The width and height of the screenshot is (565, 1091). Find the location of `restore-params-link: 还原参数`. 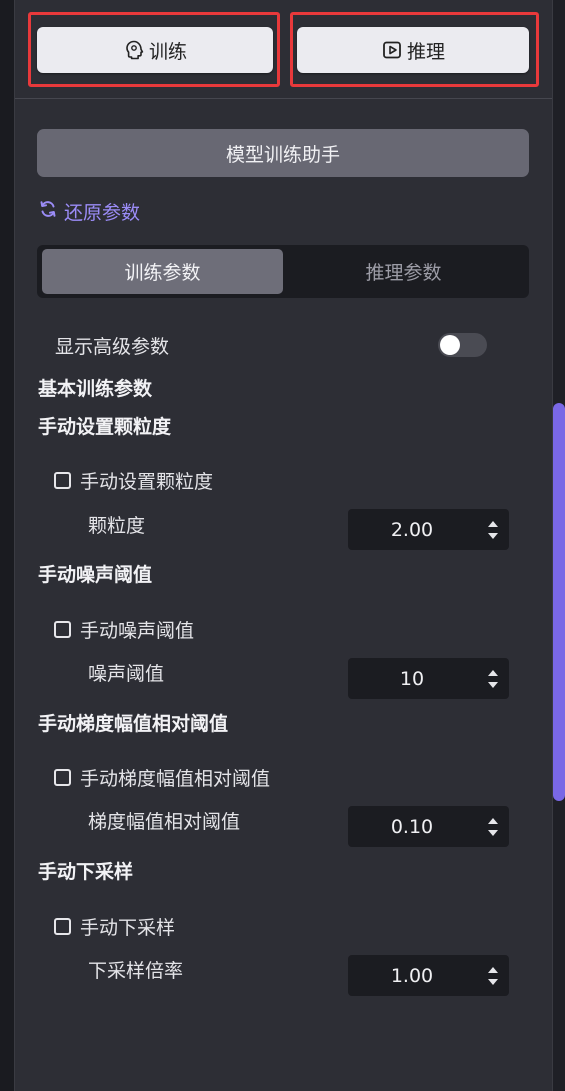

restore-params-link: 还原参数 is located at coordinates (89, 211).